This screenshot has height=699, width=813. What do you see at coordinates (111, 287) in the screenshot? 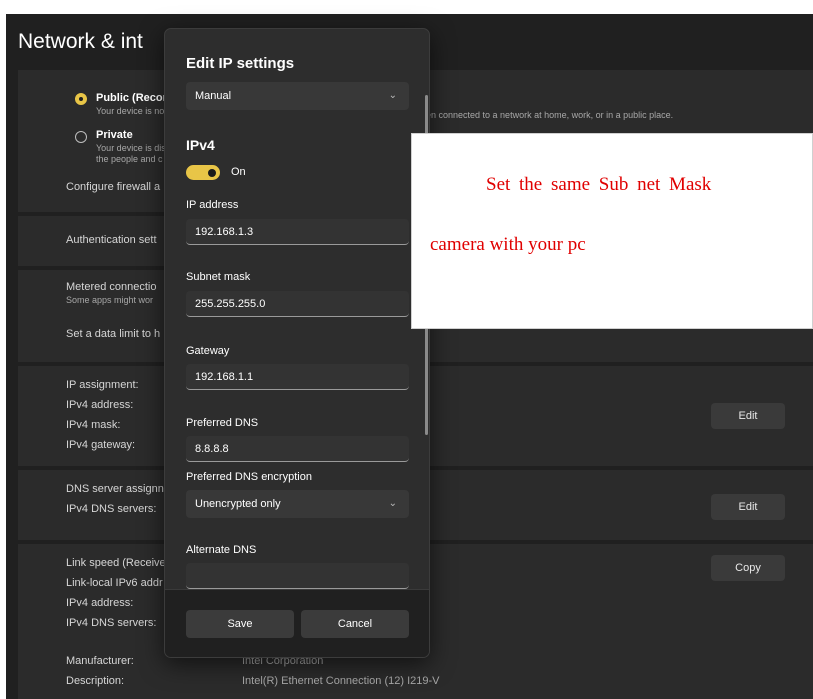
I see `metered-label: Metered connectio` at bounding box center [111, 287].